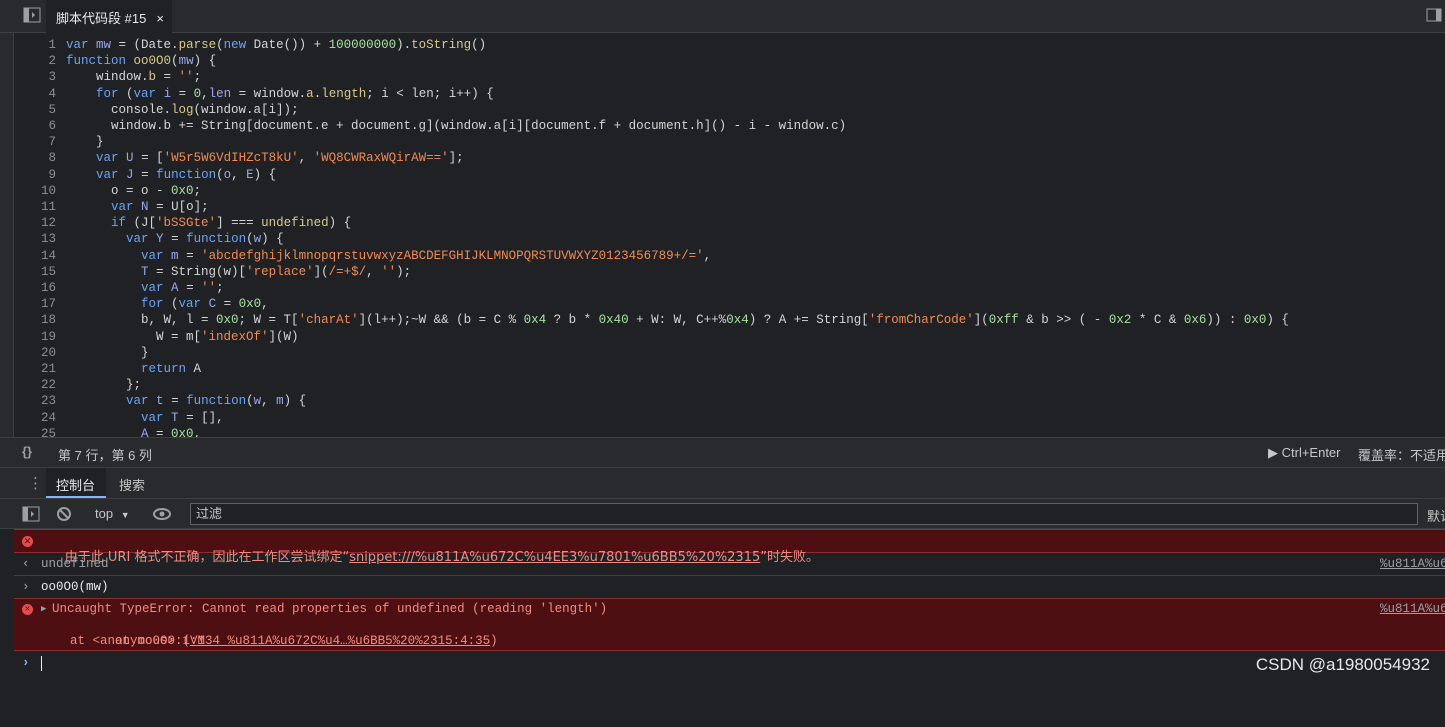 The height and width of the screenshot is (727, 1445). I want to click on code-text: var t = function(w, m) {, so click(216, 401).